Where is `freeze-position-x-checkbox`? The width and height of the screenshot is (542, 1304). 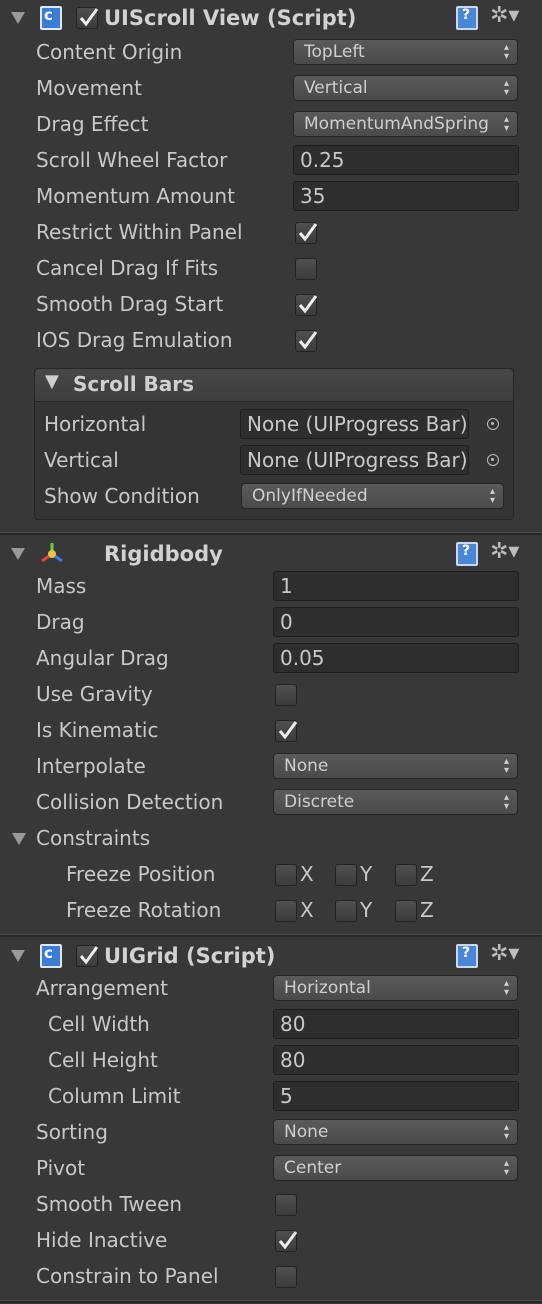
freeze-position-x-checkbox is located at coordinates (286, 875).